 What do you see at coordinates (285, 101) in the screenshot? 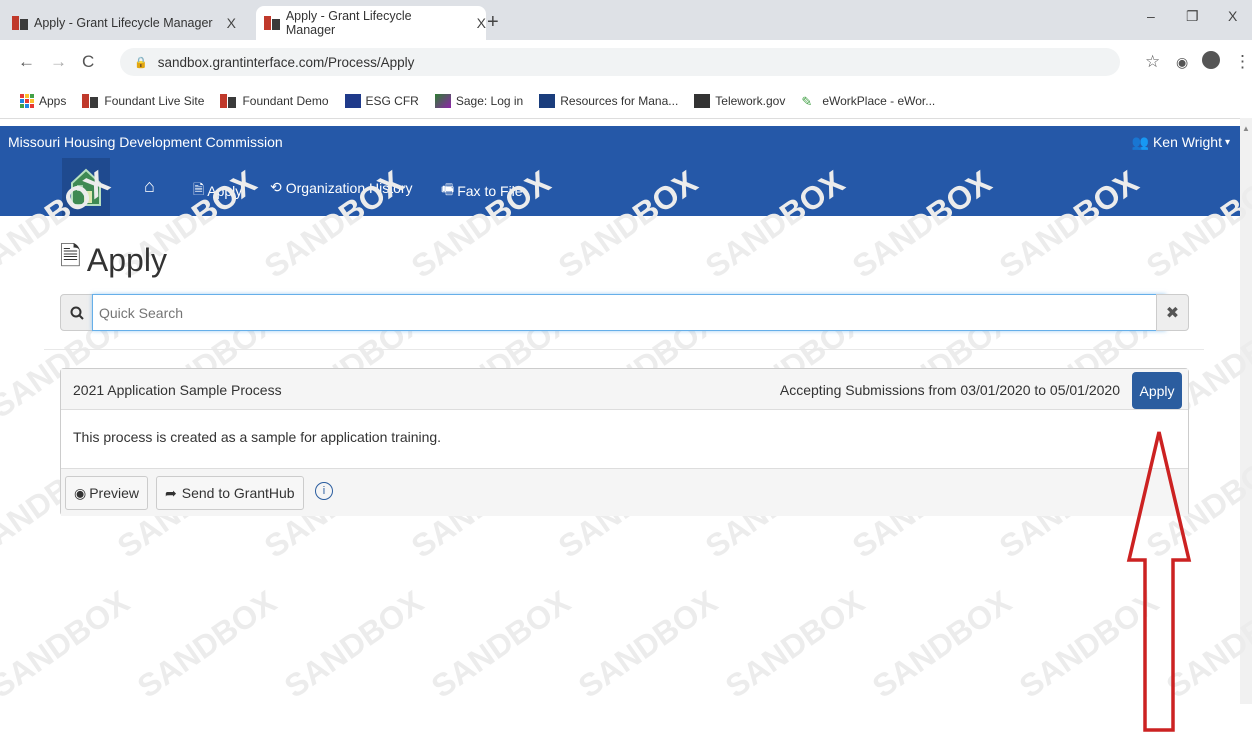
I see `bookmark-label: Foundant Demo` at bounding box center [285, 101].